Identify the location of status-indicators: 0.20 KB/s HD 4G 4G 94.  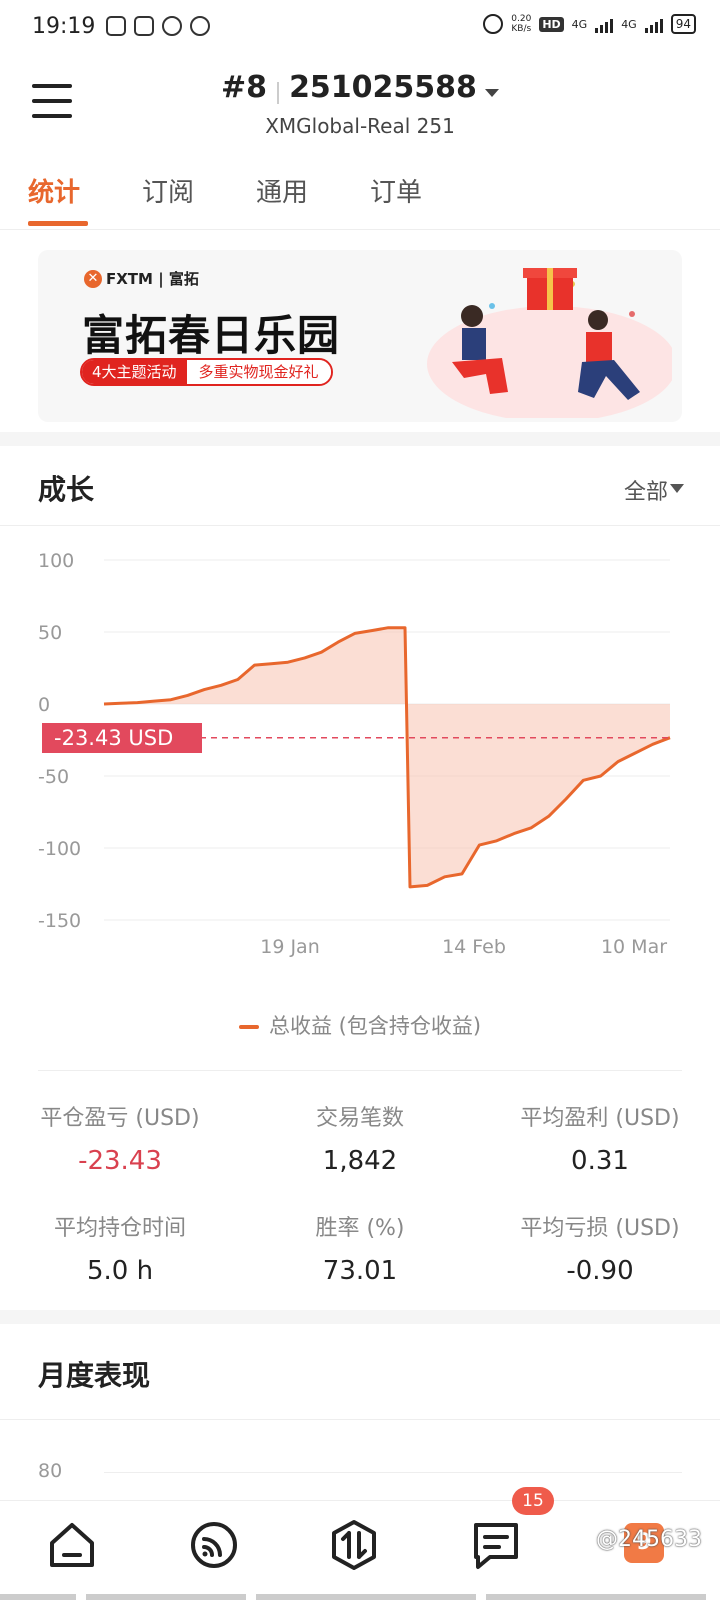
(589, 24).